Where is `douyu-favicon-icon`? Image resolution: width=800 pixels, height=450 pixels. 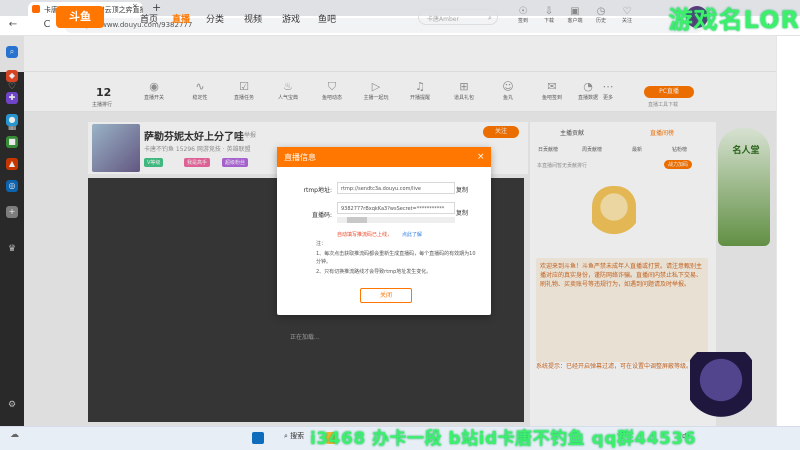
douyu-favicon-icon is located at coordinates (36, 9).